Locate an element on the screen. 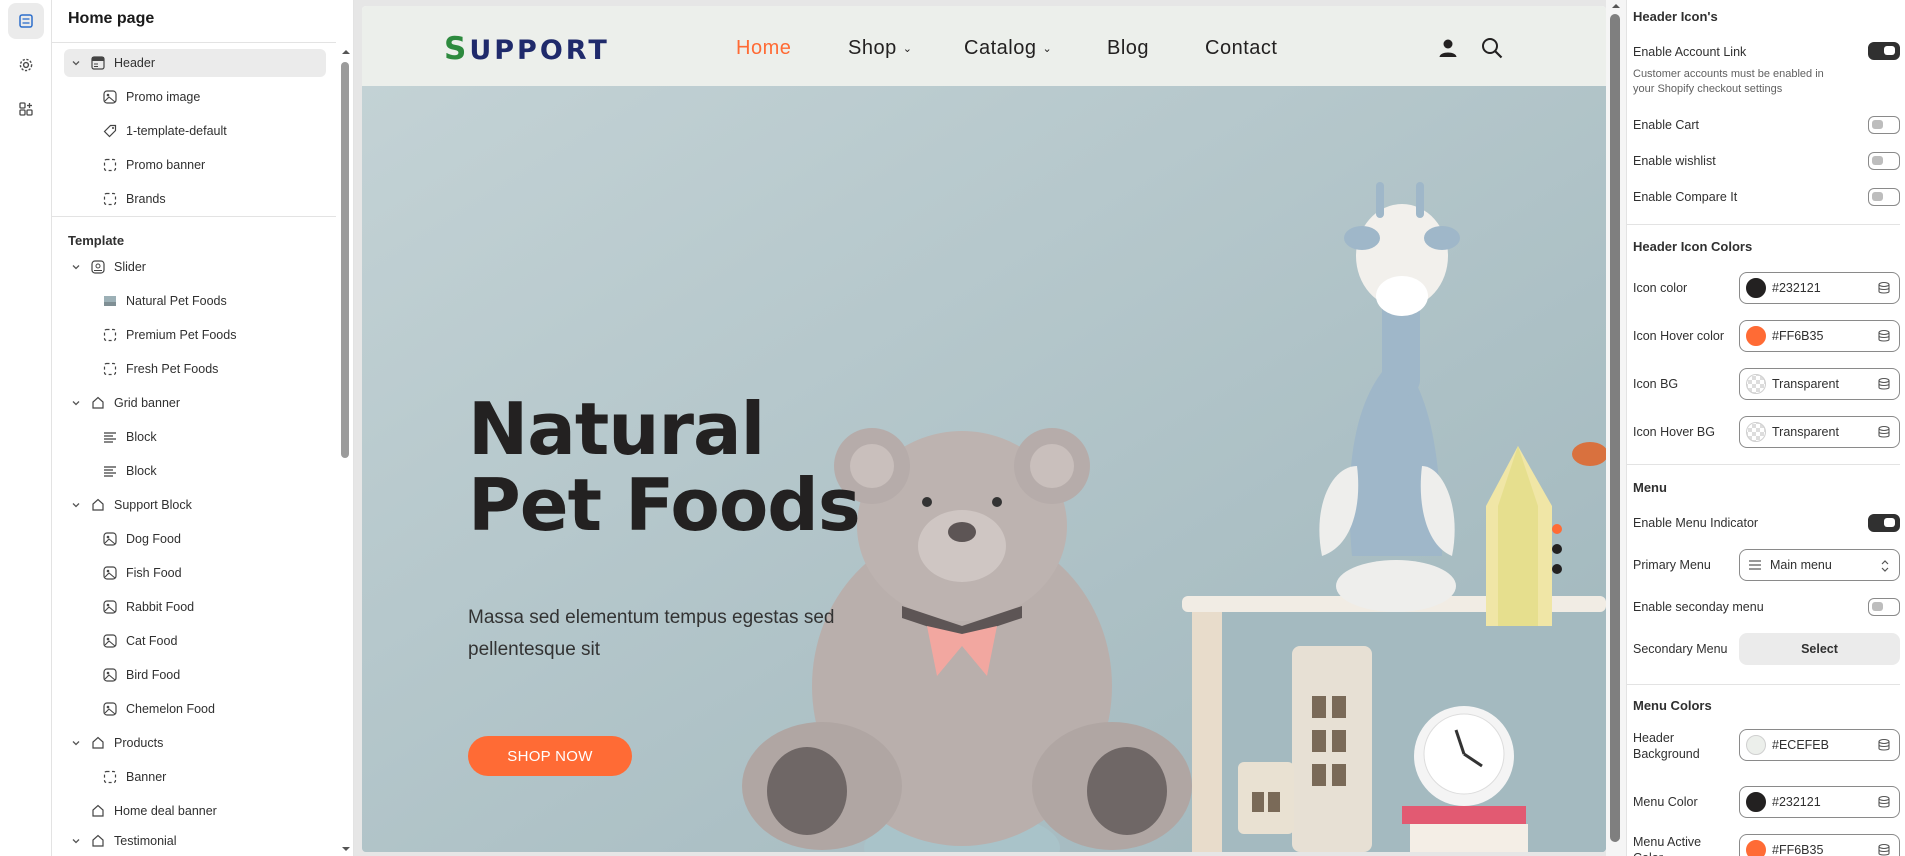  enable-cart-label: Enable Cart is located at coordinates (1666, 125).